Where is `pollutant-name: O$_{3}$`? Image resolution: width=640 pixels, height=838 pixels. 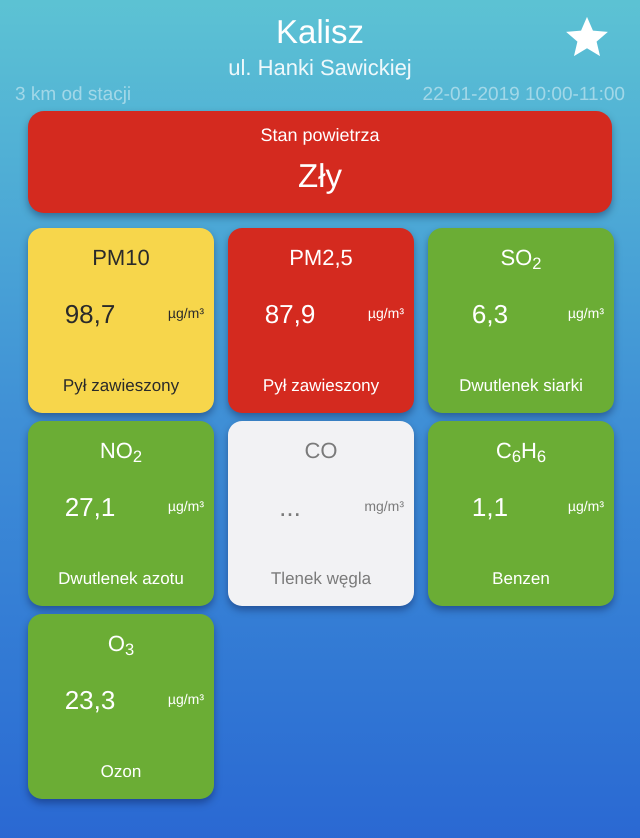
pollutant-name: O$_{3}$ is located at coordinates (121, 644).